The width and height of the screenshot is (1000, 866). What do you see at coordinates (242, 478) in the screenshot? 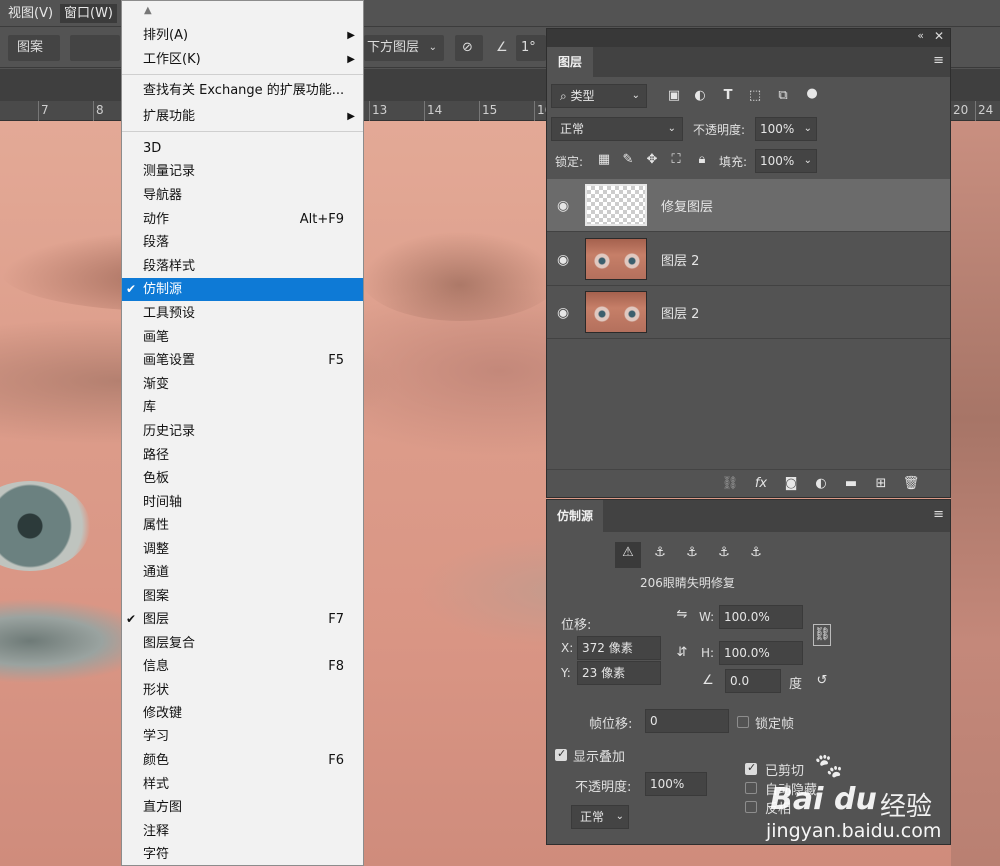
I see `menu-item-swatches: 色板` at bounding box center [242, 478].